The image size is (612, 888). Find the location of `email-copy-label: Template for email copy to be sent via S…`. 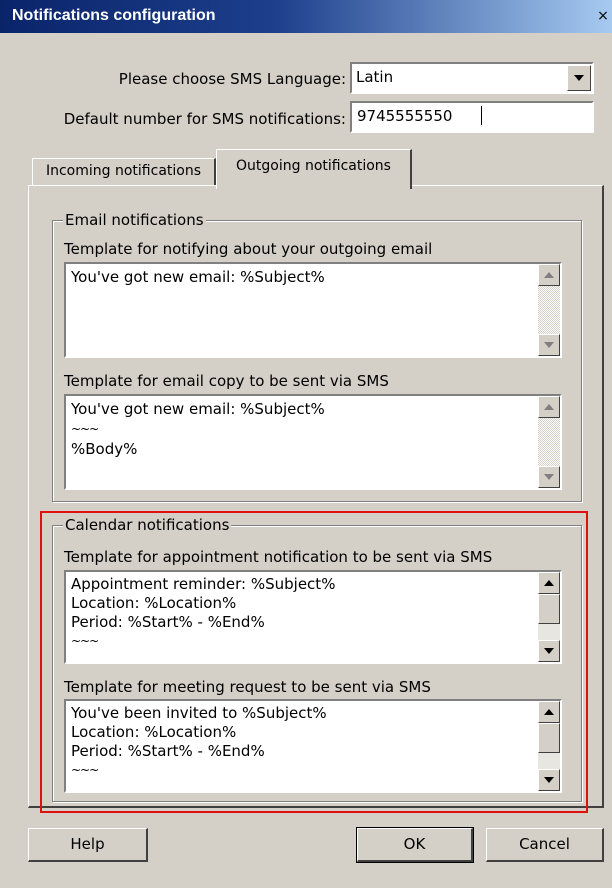

email-copy-label: Template for email copy to be sent via S… is located at coordinates (226, 381).